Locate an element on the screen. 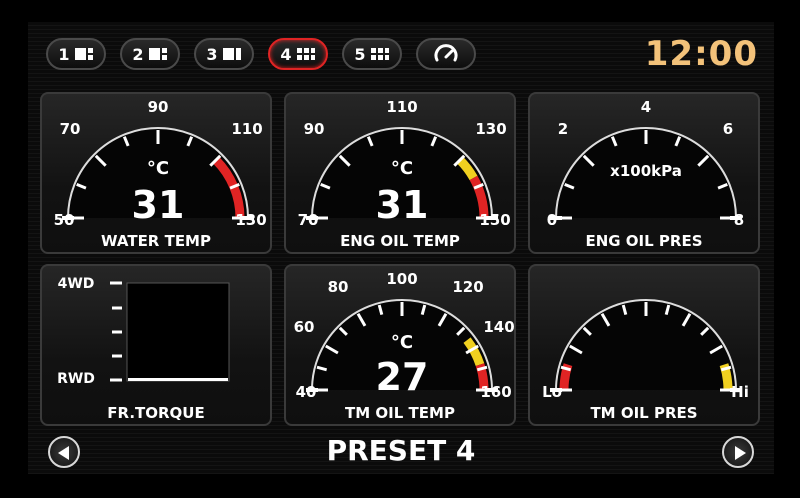  tick-label: 8 is located at coordinates (739, 220).